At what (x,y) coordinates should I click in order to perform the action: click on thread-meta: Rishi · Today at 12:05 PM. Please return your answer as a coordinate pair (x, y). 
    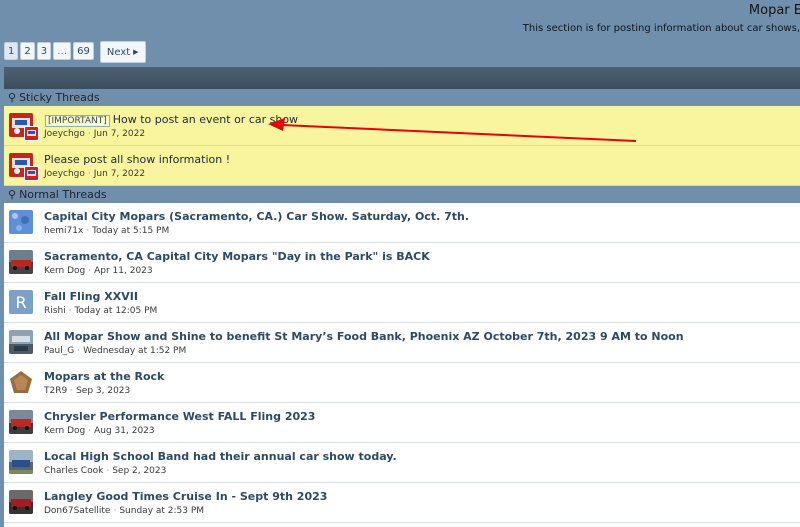
    Looking at the image, I should click on (101, 311).